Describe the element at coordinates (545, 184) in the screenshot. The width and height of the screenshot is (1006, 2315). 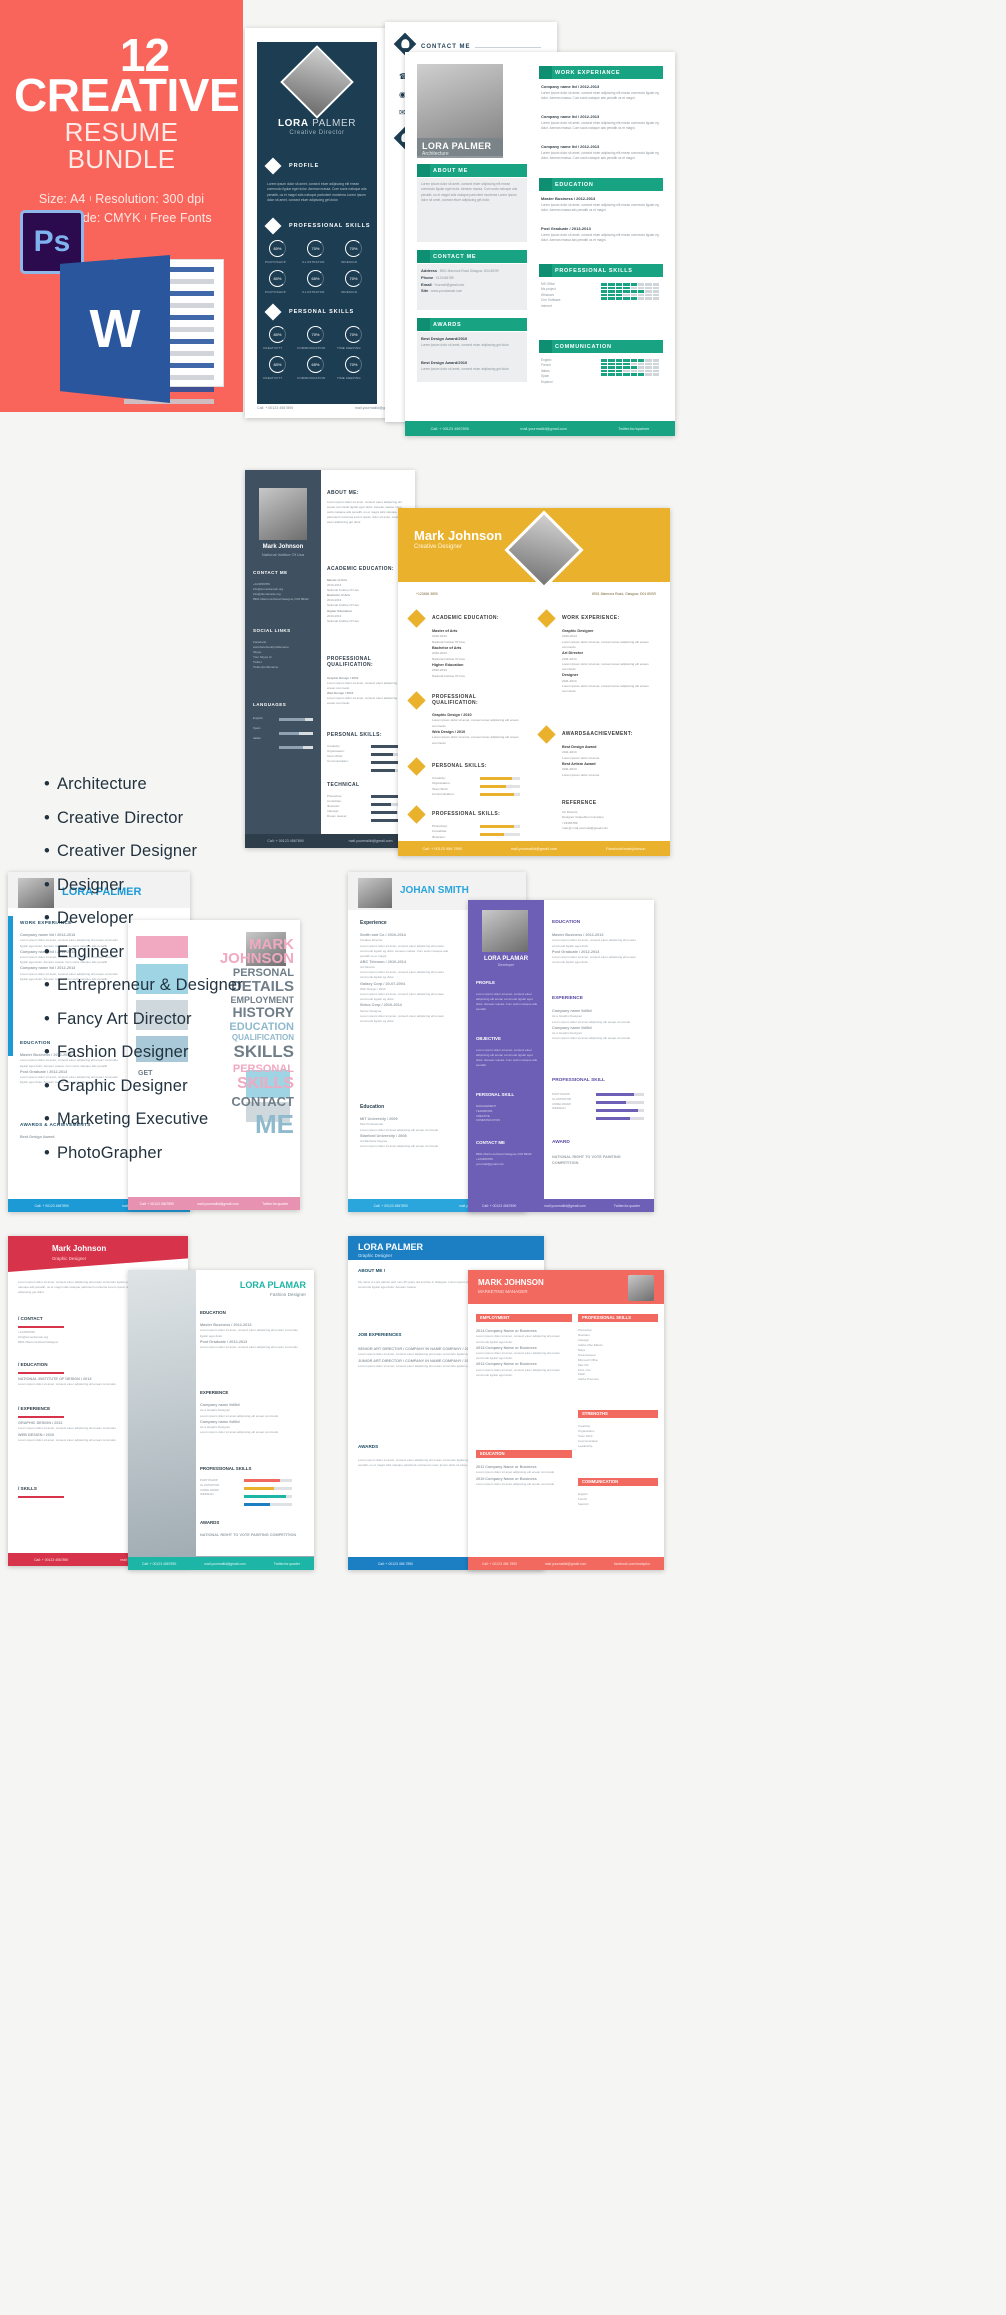
I see `graduation-icon` at that location.